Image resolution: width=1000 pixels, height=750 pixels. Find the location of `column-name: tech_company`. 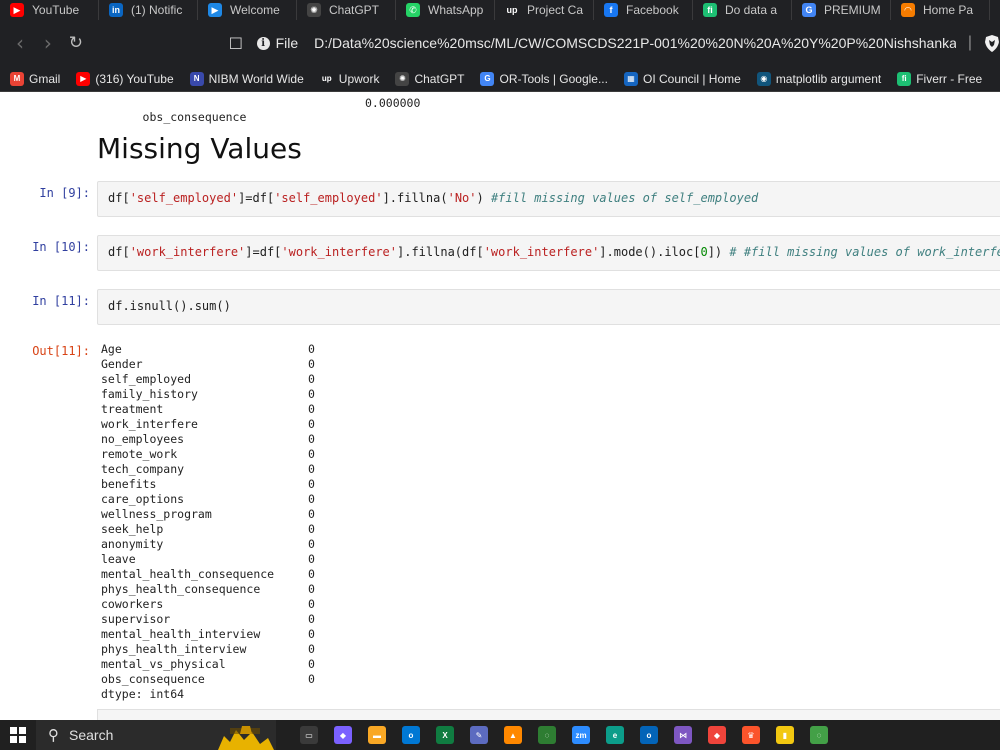

column-name: tech_company is located at coordinates (143, 469).